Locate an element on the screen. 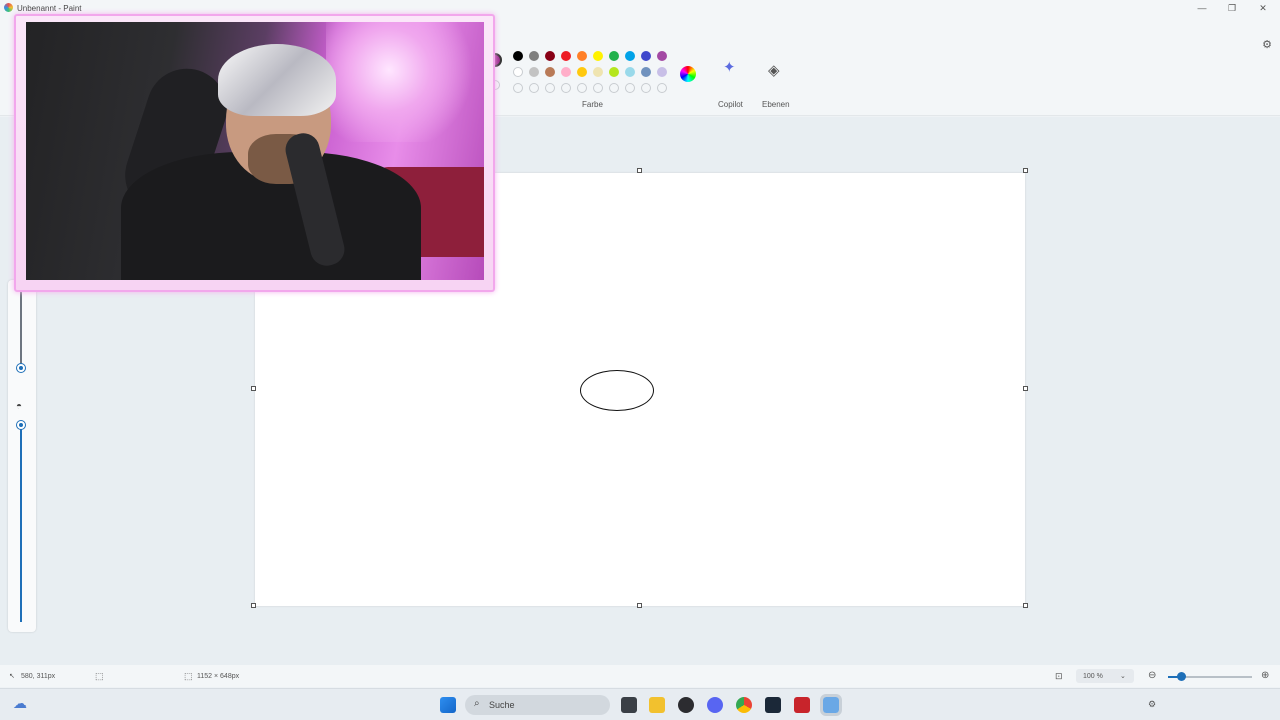 The width and height of the screenshot is (1280, 720). chrome-icon is located at coordinates (744, 705).